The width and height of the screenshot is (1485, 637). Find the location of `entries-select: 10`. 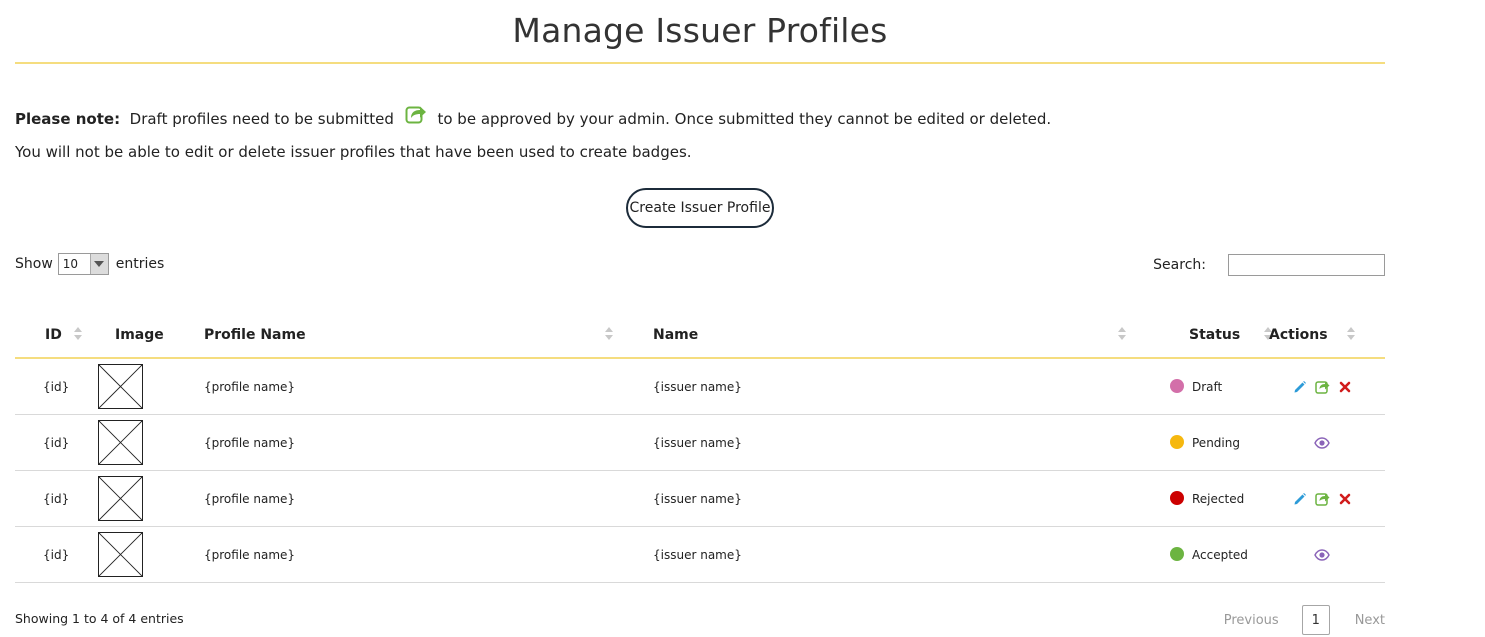

entries-select: 10 is located at coordinates (83, 264).